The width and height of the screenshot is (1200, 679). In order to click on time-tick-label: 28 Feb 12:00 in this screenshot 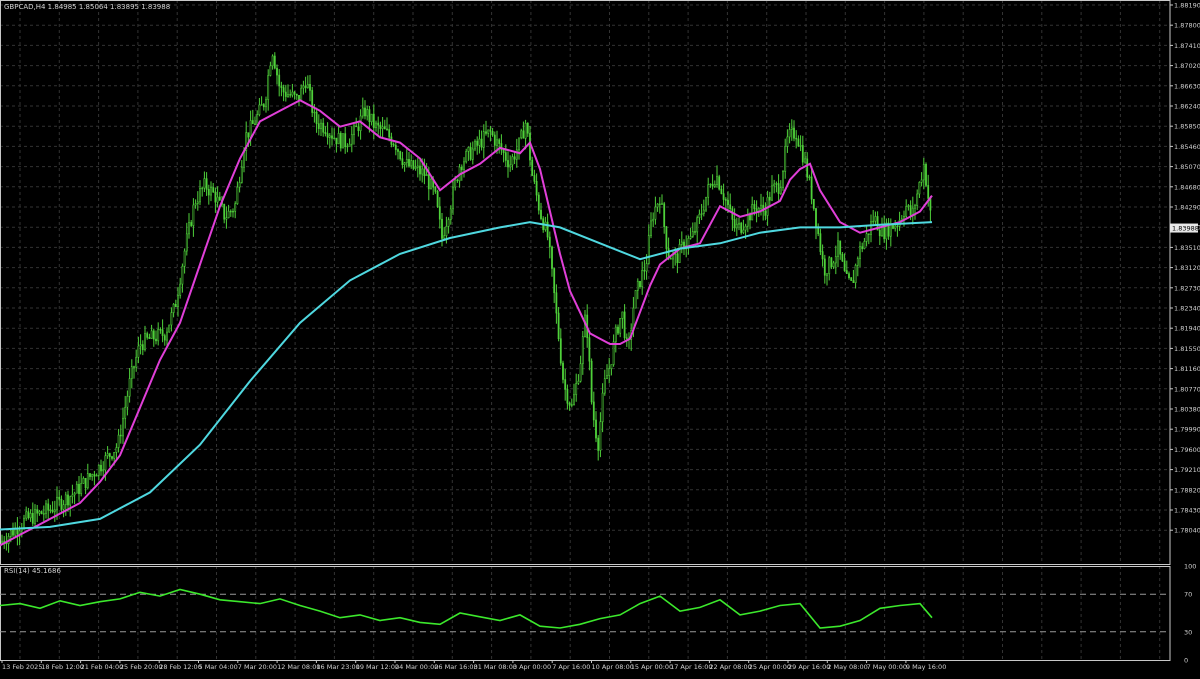, I will do `click(180, 667)`.